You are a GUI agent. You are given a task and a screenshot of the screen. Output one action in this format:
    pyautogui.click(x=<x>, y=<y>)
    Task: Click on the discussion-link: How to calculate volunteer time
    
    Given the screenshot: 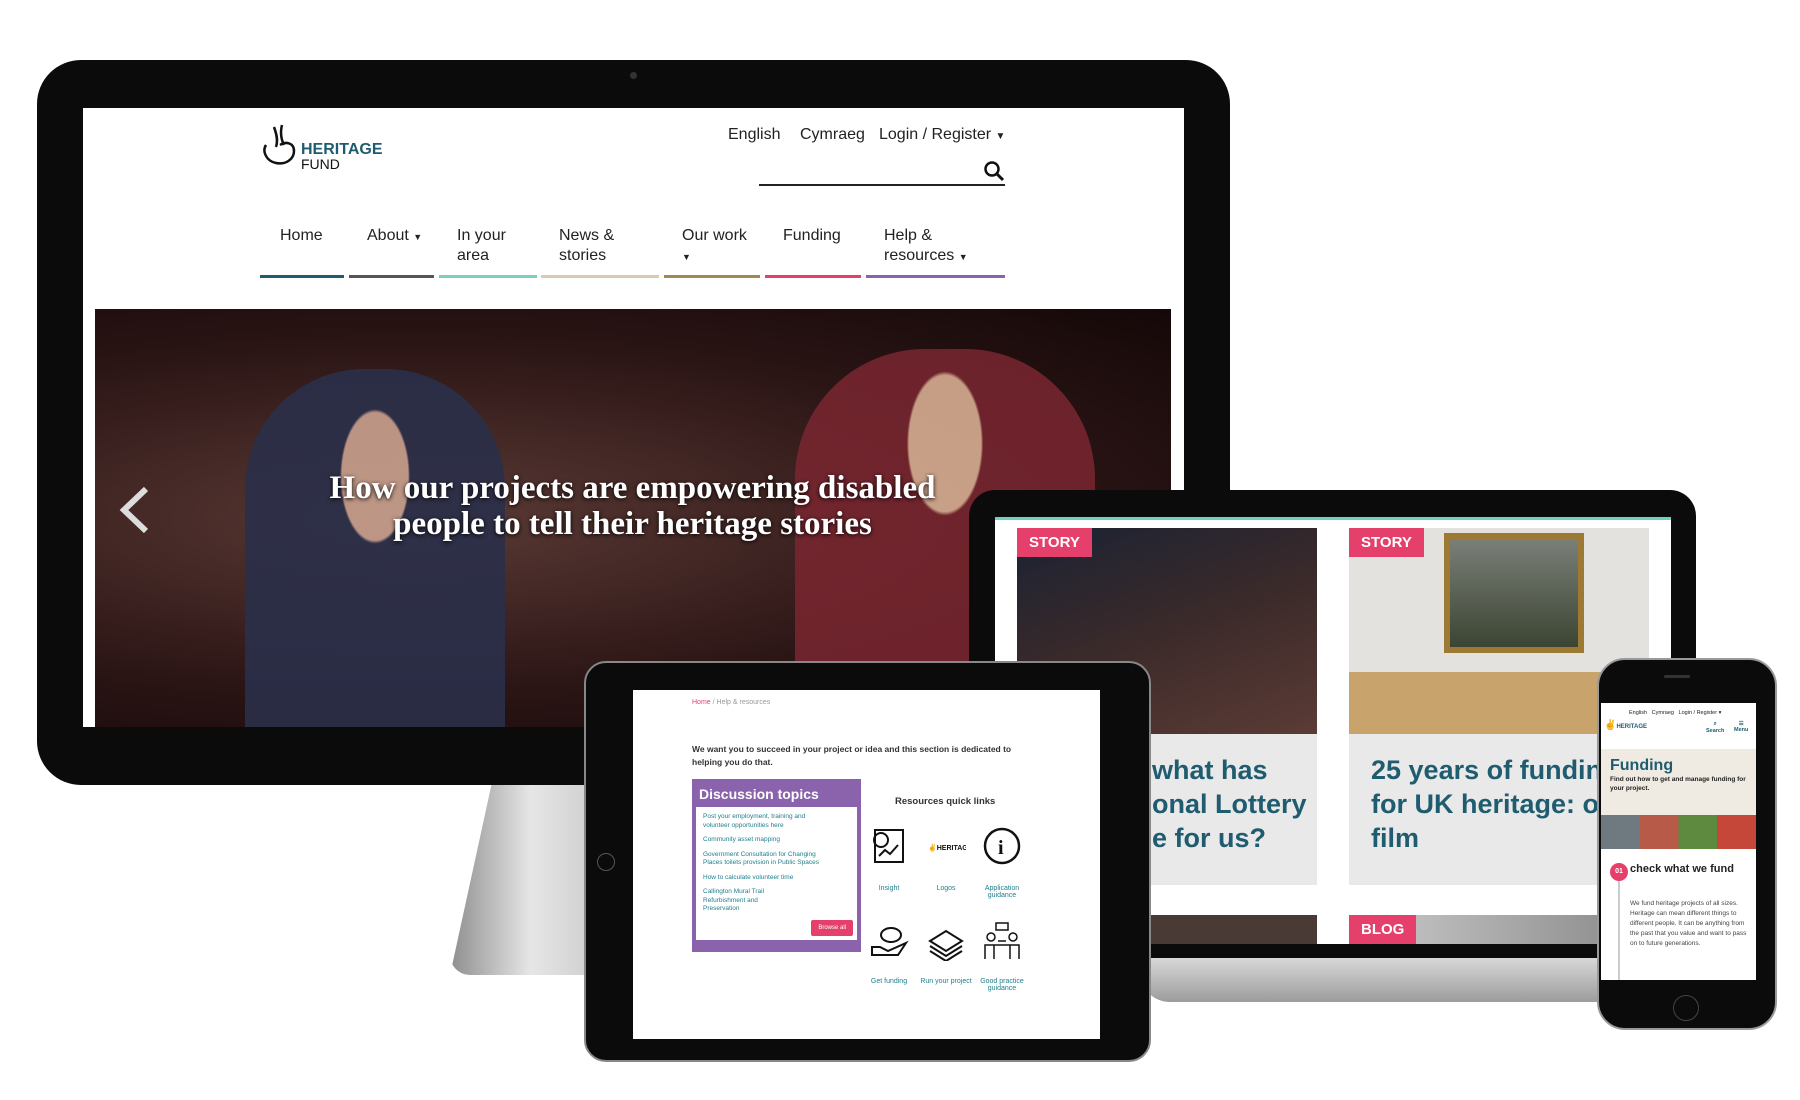 What is the action you would take?
    pyautogui.click(x=765, y=878)
    